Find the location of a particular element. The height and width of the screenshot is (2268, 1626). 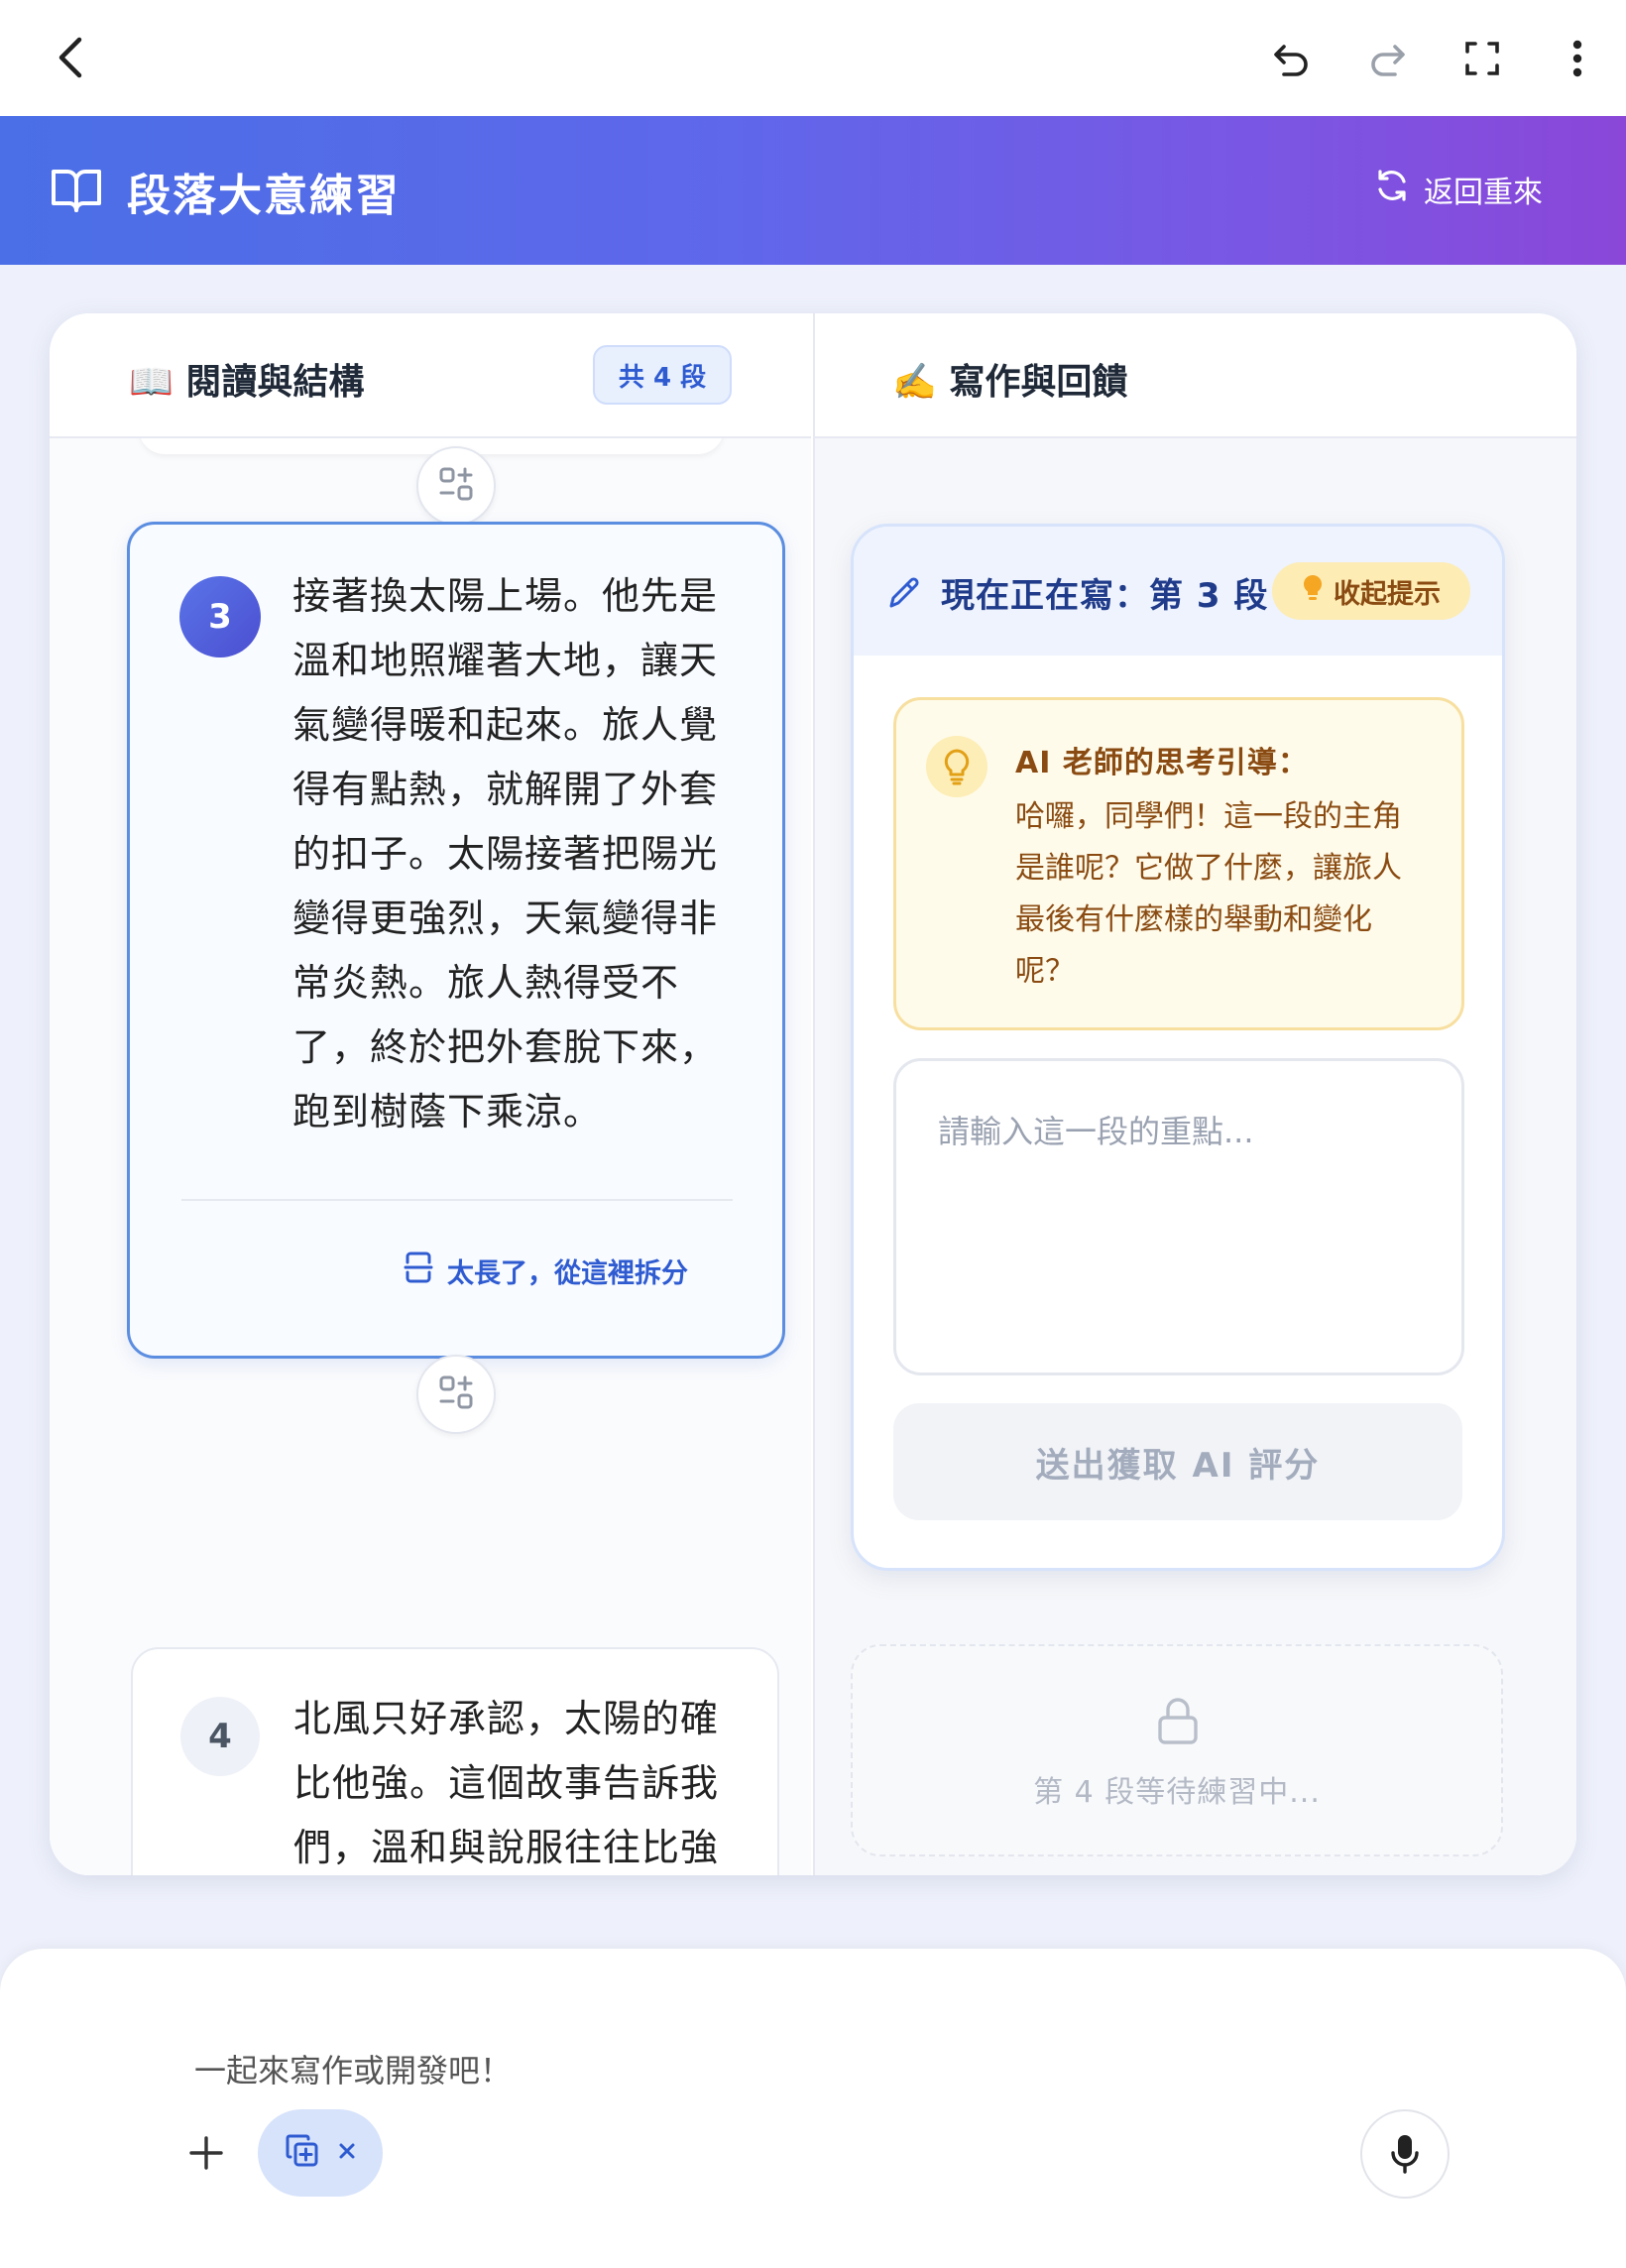

paragraph-text: 北風只好承認，太陽的確 比他強。這個故事告訴我 們，溫和與說服往往比強 is located at coordinates (507, 1783).